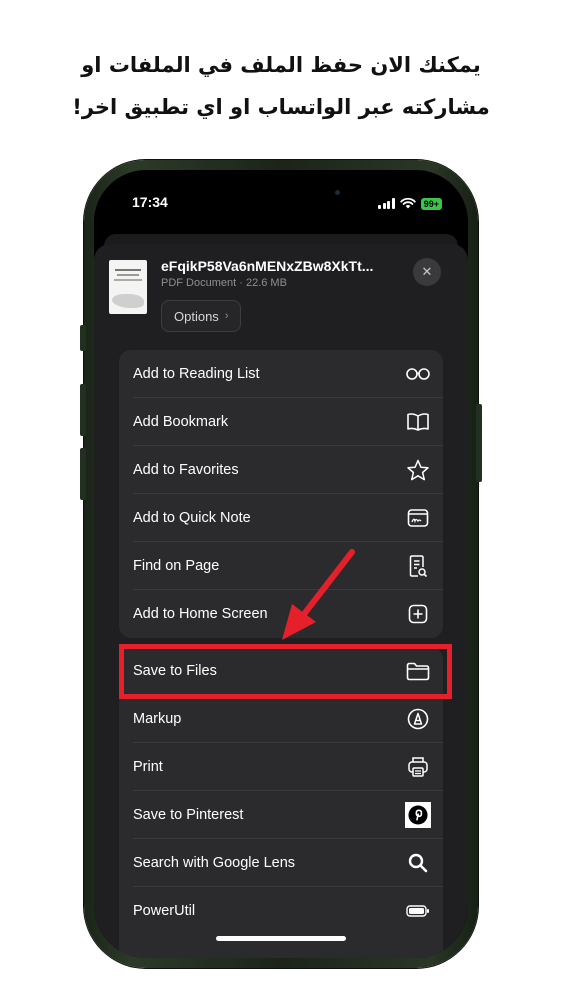 The height and width of the screenshot is (1000, 562). I want to click on add-to-quick-note-action: Add to Quick Note, so click(281, 518).